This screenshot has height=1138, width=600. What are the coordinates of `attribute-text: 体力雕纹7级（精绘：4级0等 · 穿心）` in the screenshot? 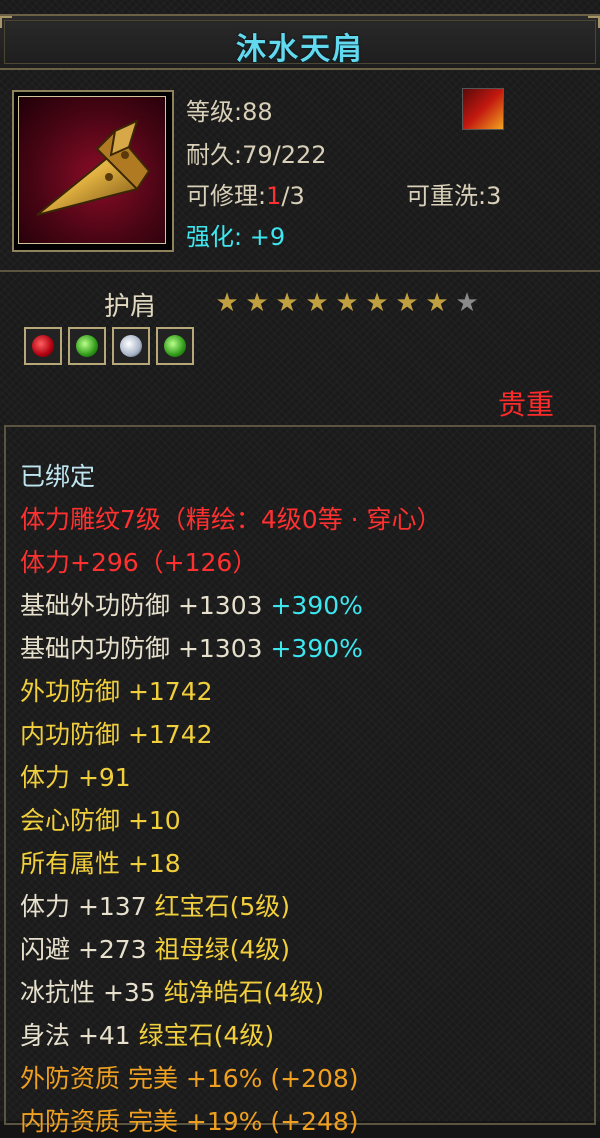 It's located at (231, 519).